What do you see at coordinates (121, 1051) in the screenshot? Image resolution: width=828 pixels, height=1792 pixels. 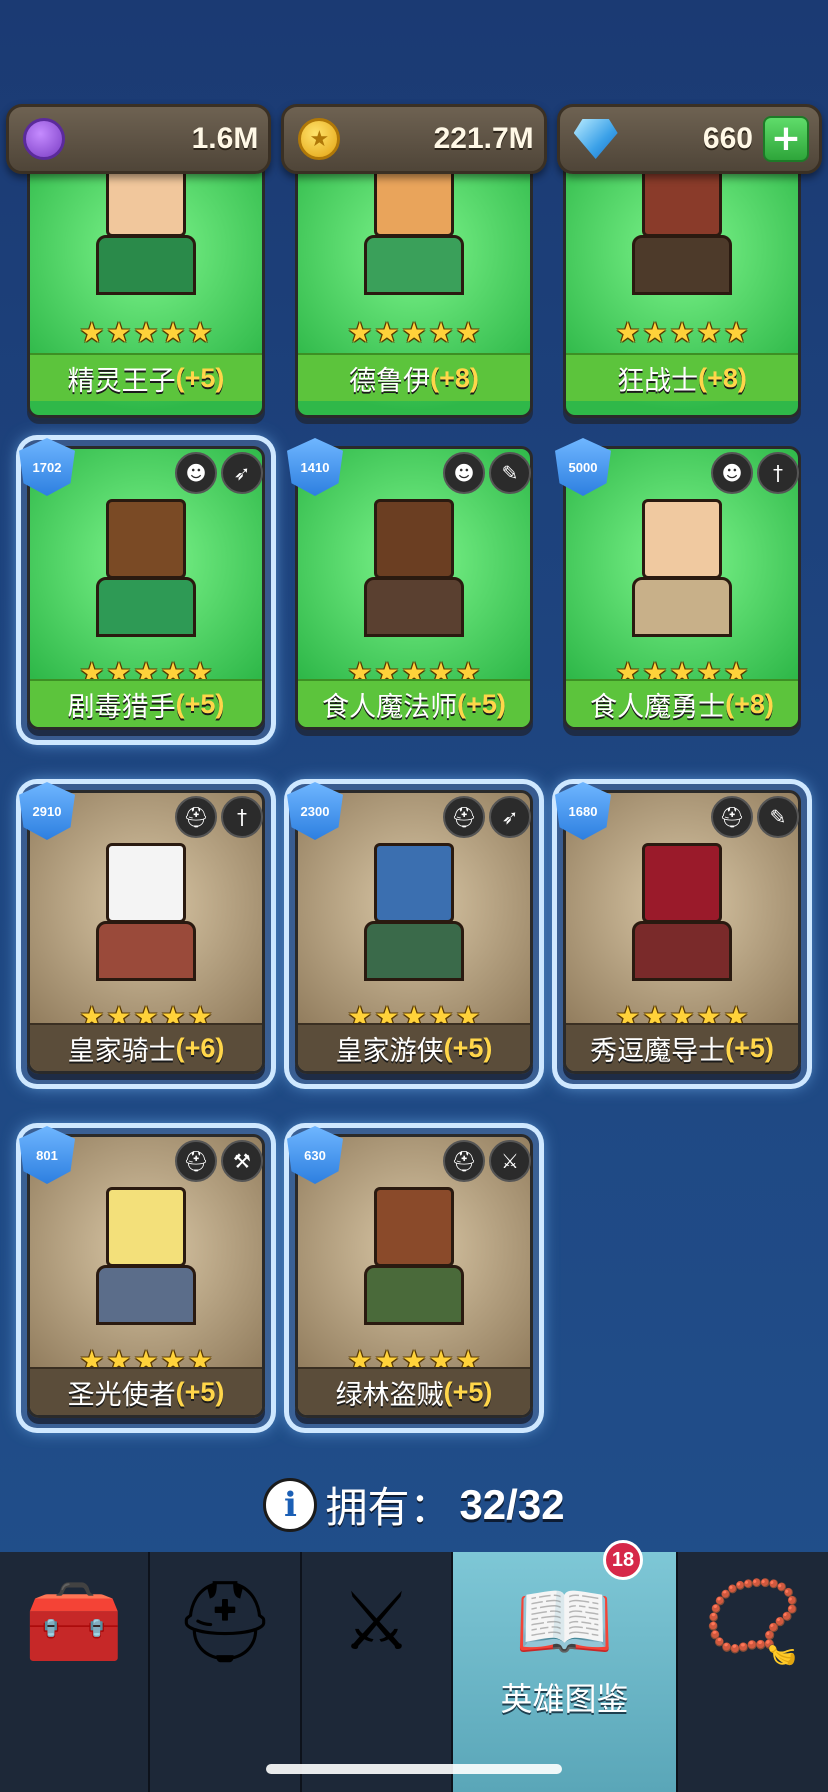 I see `hero-name: 皇家骑士` at bounding box center [121, 1051].